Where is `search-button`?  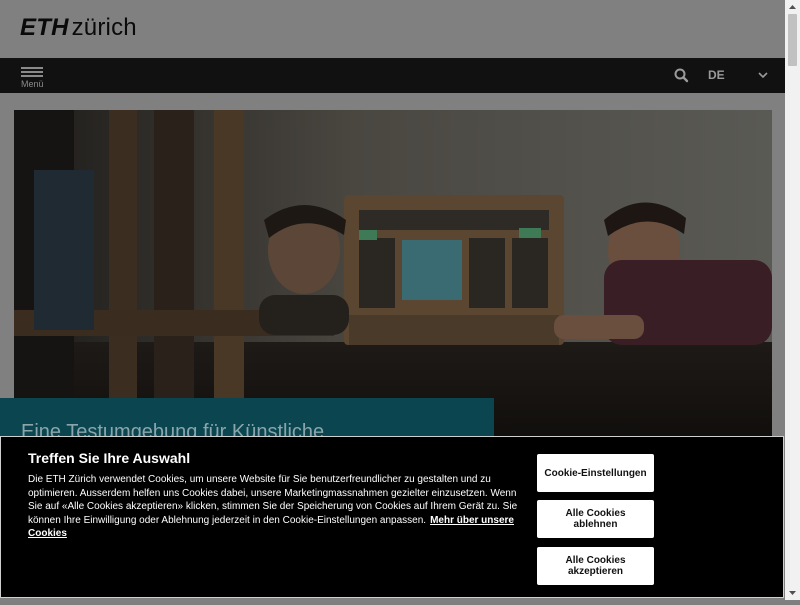
search-button is located at coordinates (682, 76).